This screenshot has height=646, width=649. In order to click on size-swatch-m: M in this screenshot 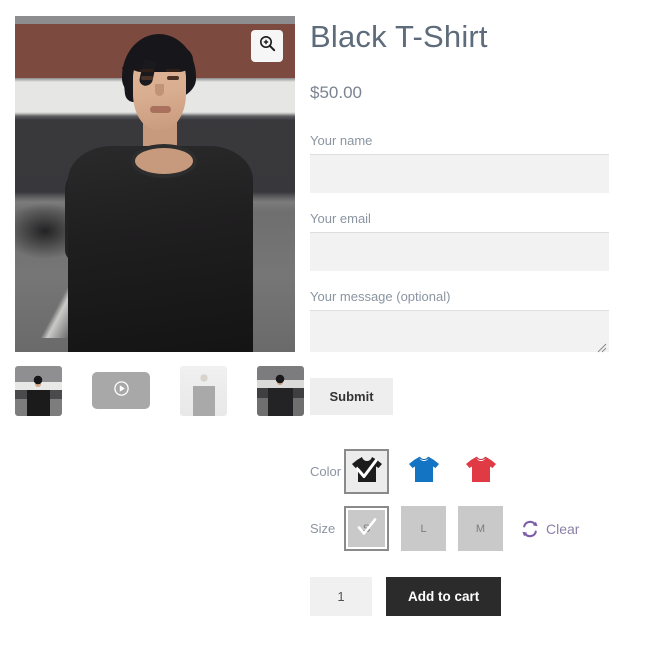, I will do `click(480, 529)`.